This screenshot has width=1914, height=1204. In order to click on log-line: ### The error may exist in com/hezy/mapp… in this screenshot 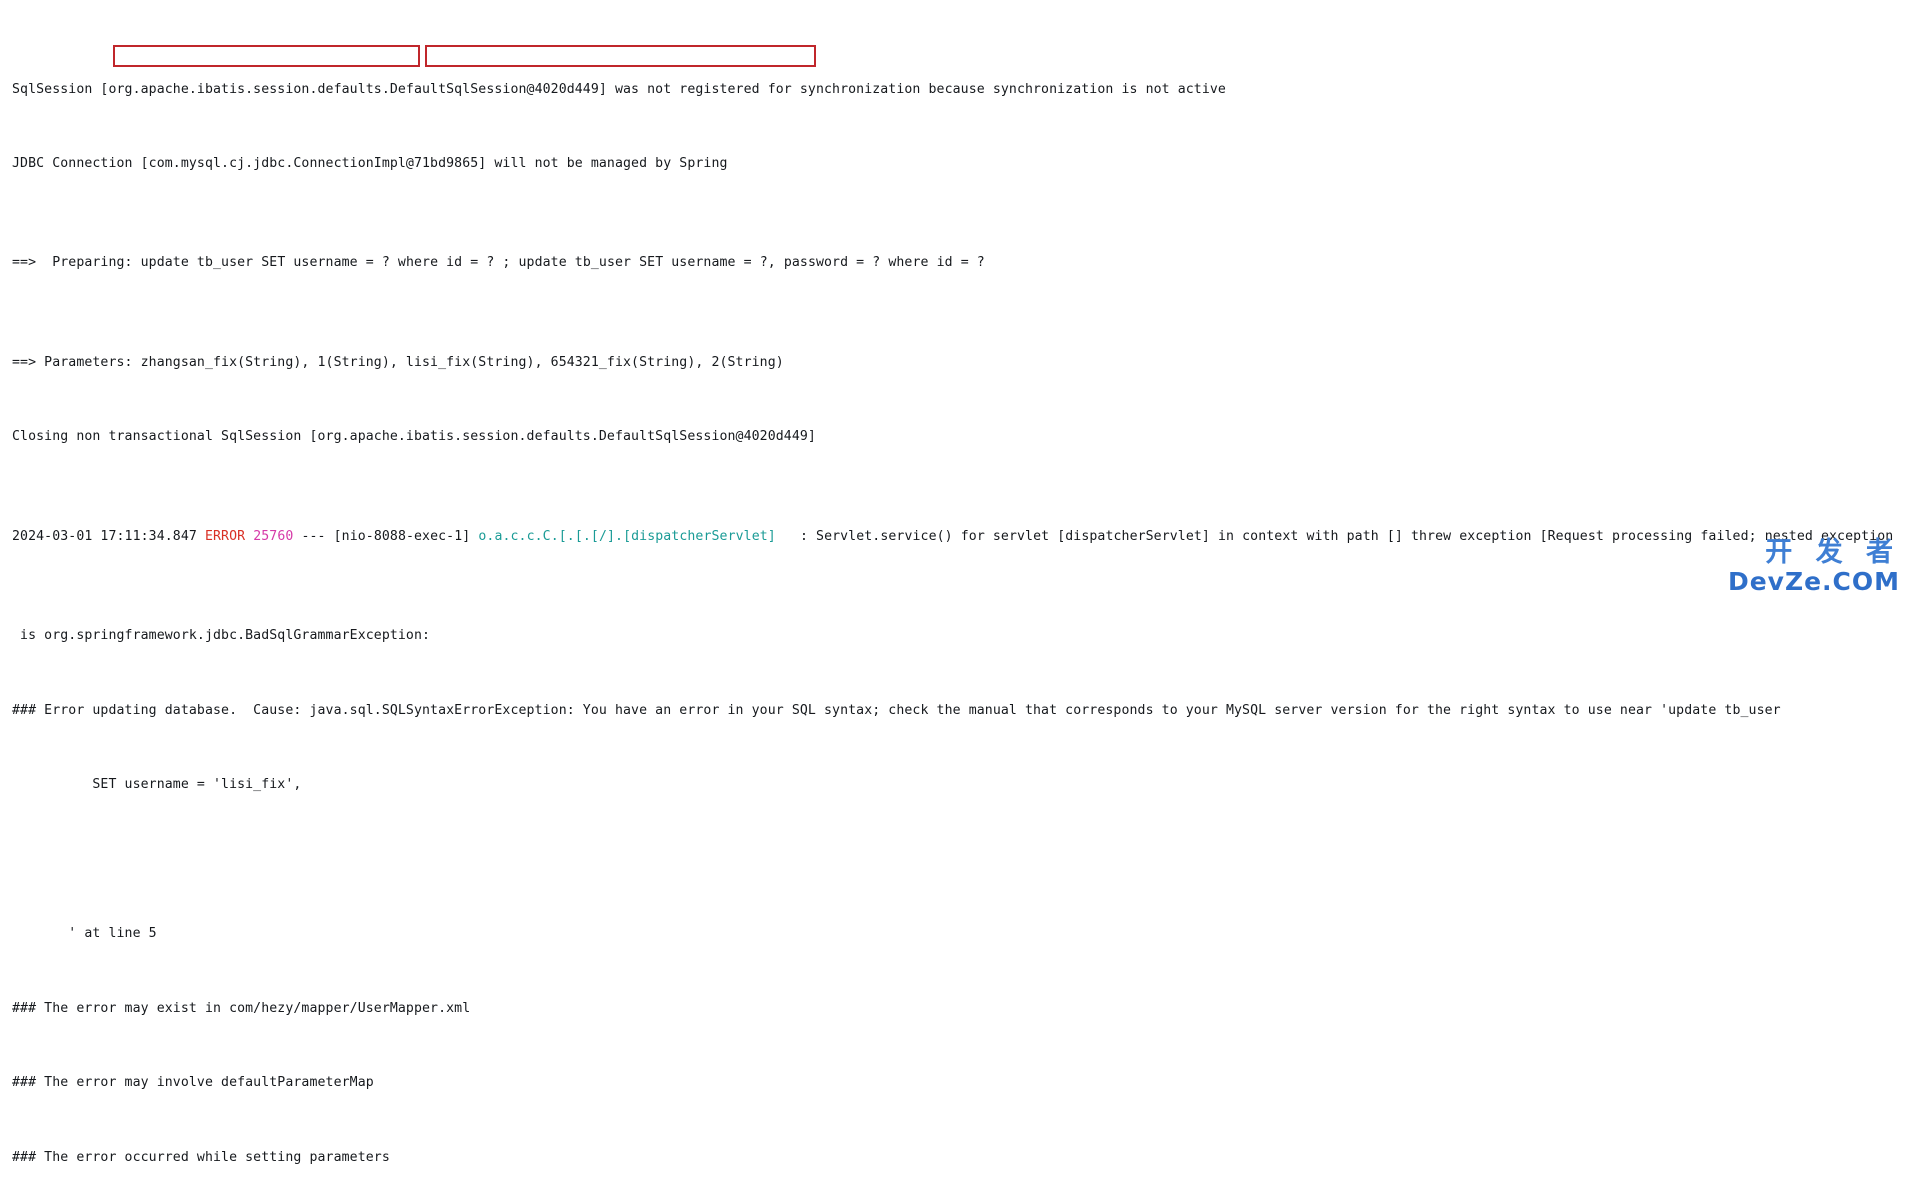, I will do `click(241, 1008)`.